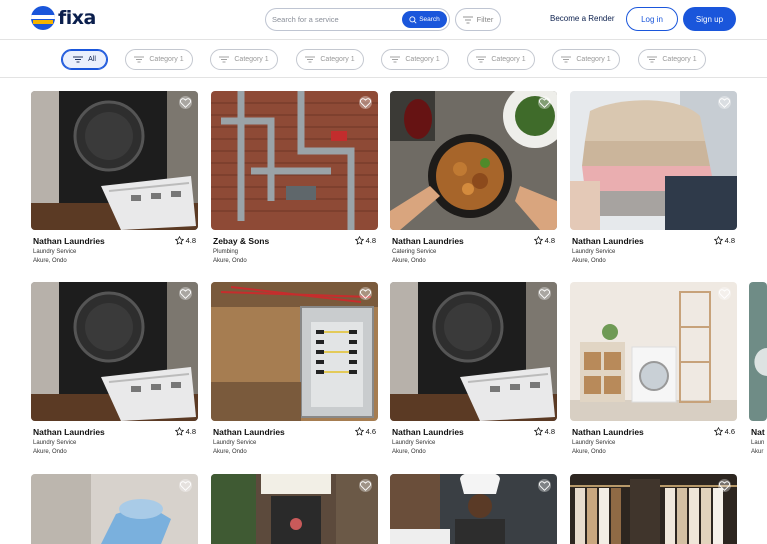 This screenshot has height=544, width=767. I want to click on food-image, so click(473, 160).